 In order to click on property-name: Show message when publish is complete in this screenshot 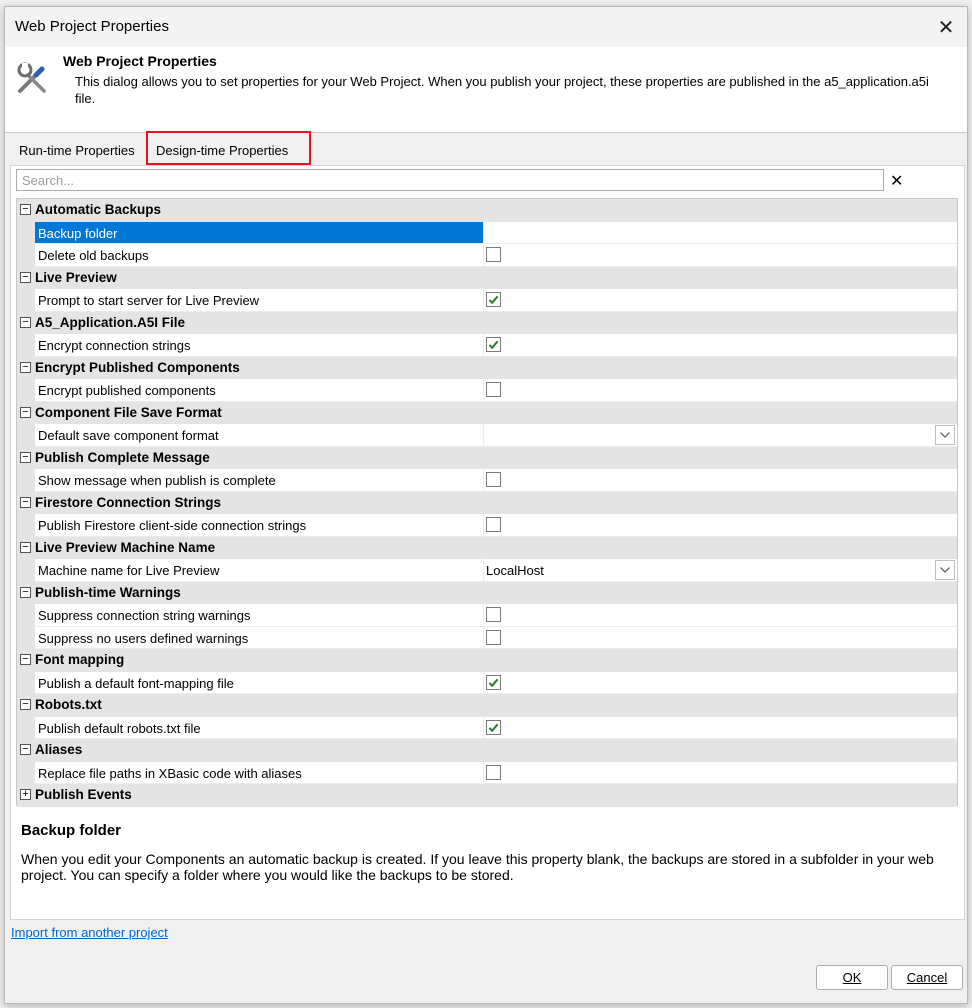, I will do `click(259, 480)`.